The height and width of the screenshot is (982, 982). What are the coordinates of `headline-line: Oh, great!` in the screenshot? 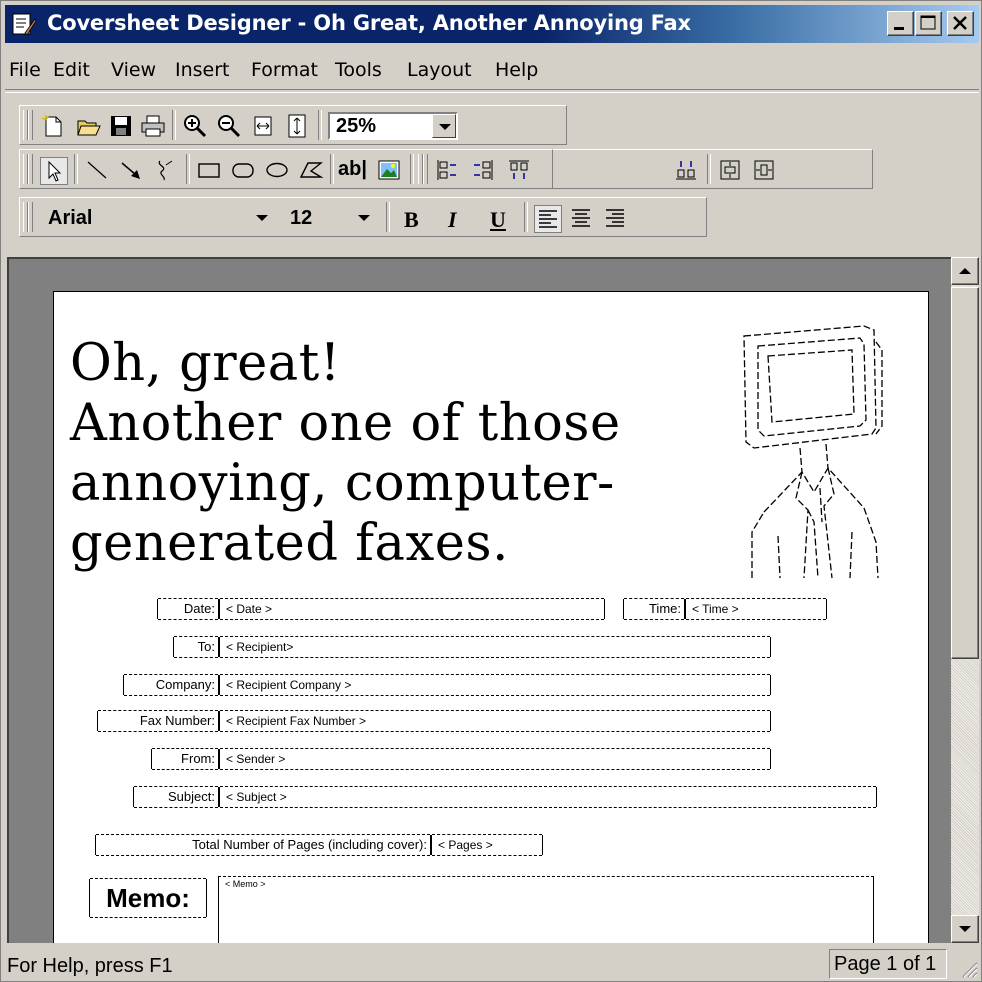 It's located at (205, 363).